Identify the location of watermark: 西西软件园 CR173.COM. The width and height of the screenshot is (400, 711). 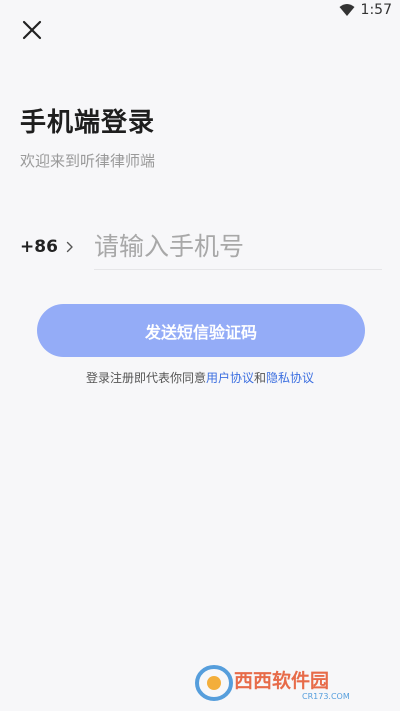
(289, 683).